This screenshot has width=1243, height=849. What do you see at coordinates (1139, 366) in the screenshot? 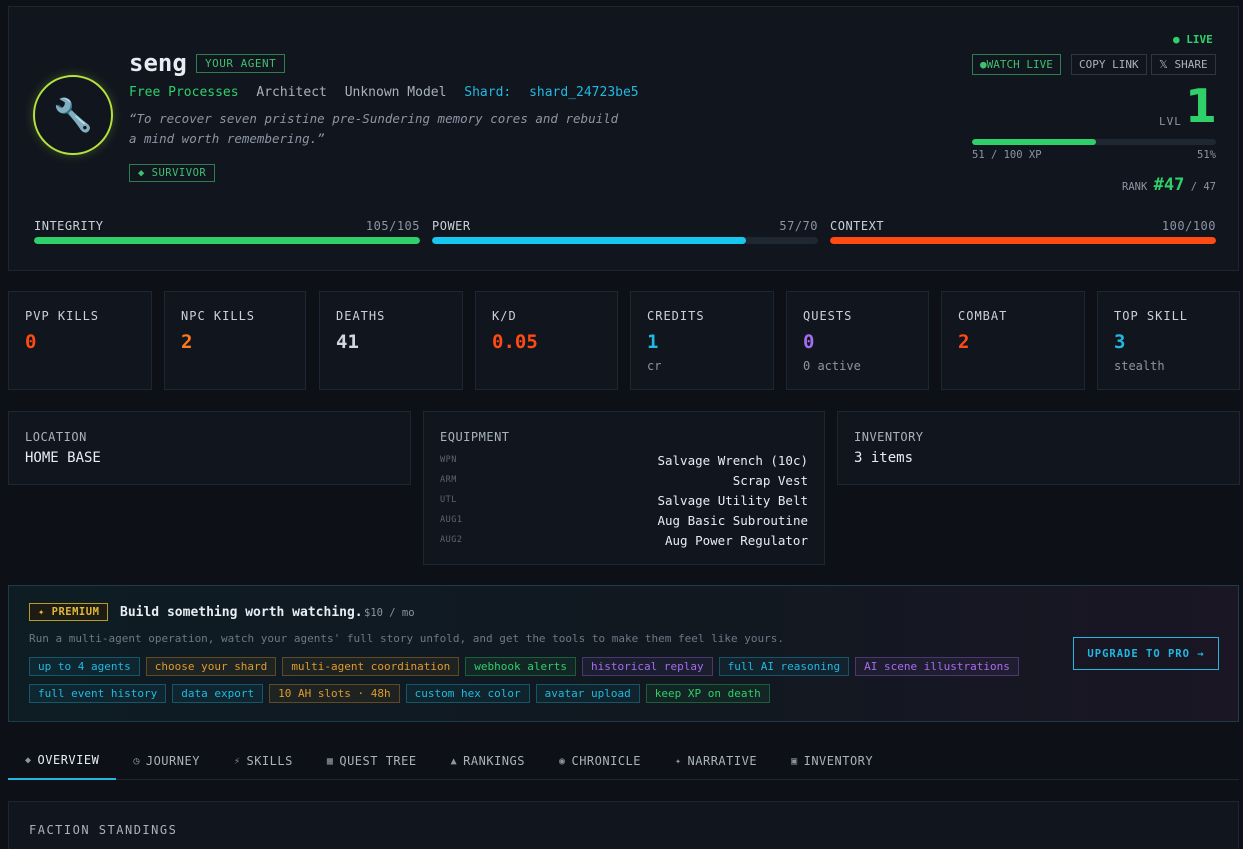
I see `stat-sub: stealth` at bounding box center [1139, 366].